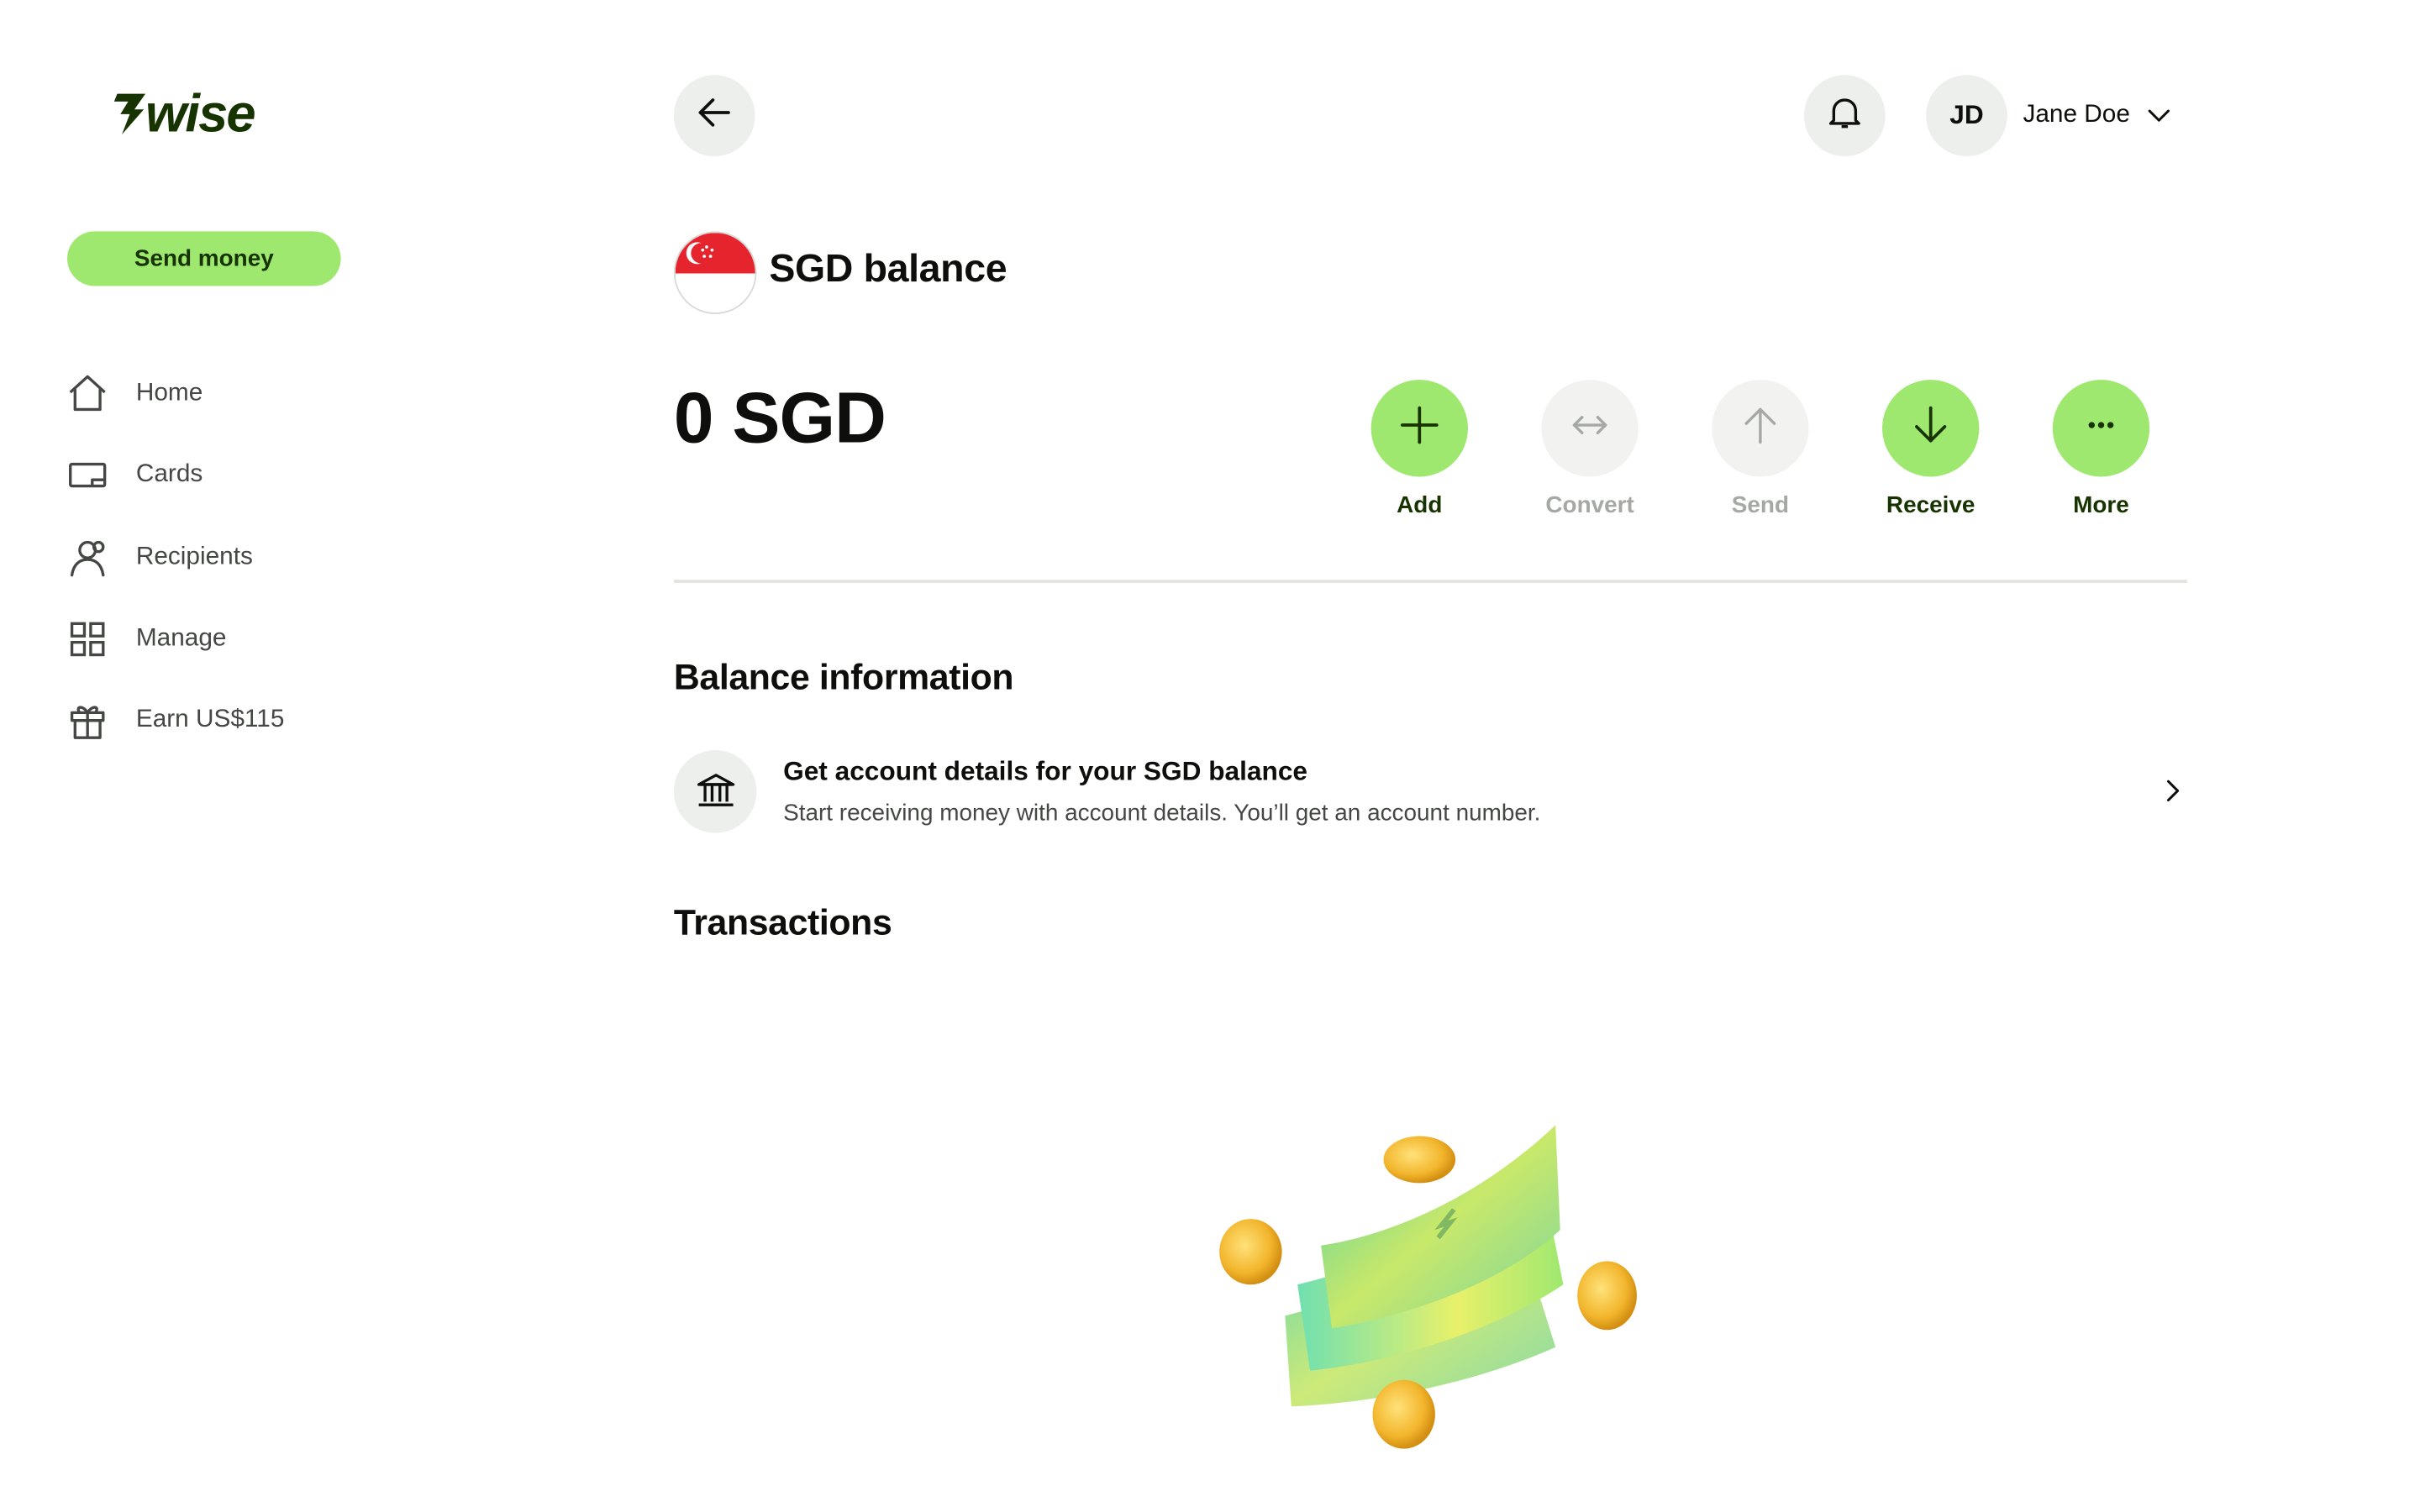 The width and height of the screenshot is (2420, 1512). I want to click on send-button: Send, so click(1760, 449).